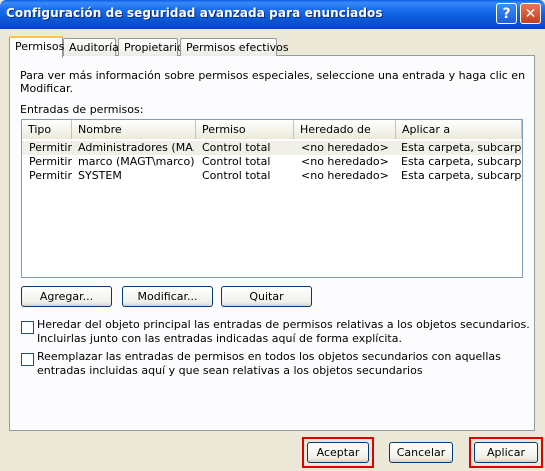 This screenshot has width=545, height=471. What do you see at coordinates (82, 109) in the screenshot?
I see `entries-label: Entradas de permisos:` at bounding box center [82, 109].